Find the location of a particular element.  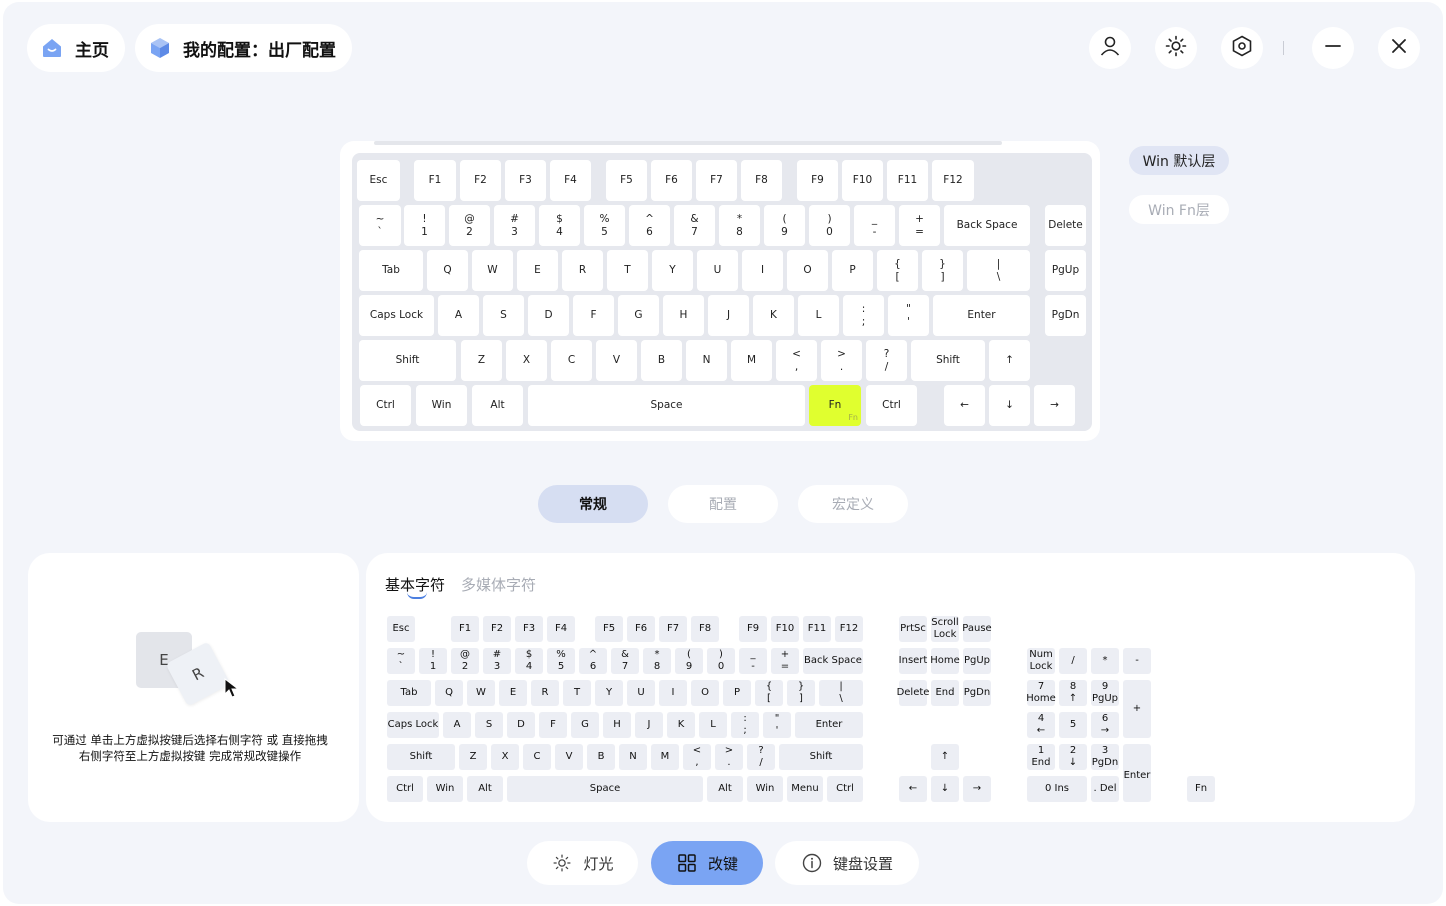

char-key-npdiv: / is located at coordinates (1073, 661).